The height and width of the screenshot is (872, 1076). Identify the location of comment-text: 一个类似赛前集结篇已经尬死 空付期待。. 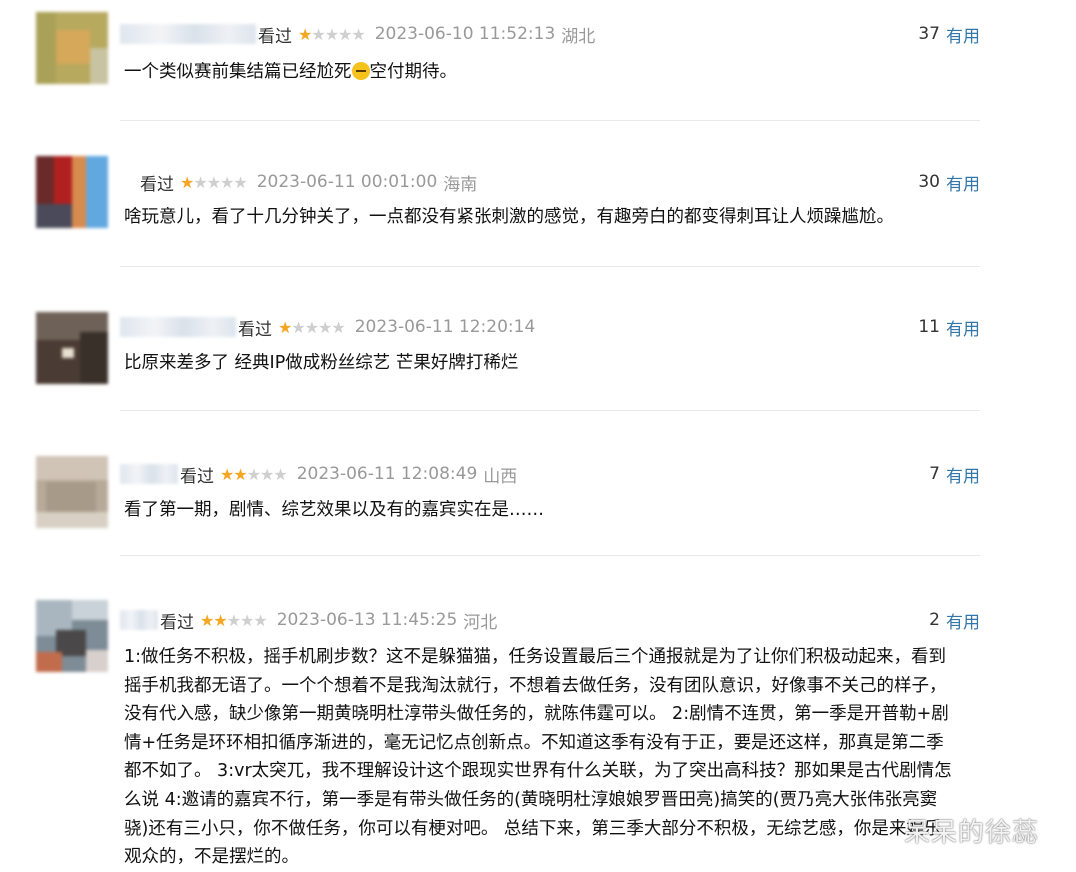
(552, 72).